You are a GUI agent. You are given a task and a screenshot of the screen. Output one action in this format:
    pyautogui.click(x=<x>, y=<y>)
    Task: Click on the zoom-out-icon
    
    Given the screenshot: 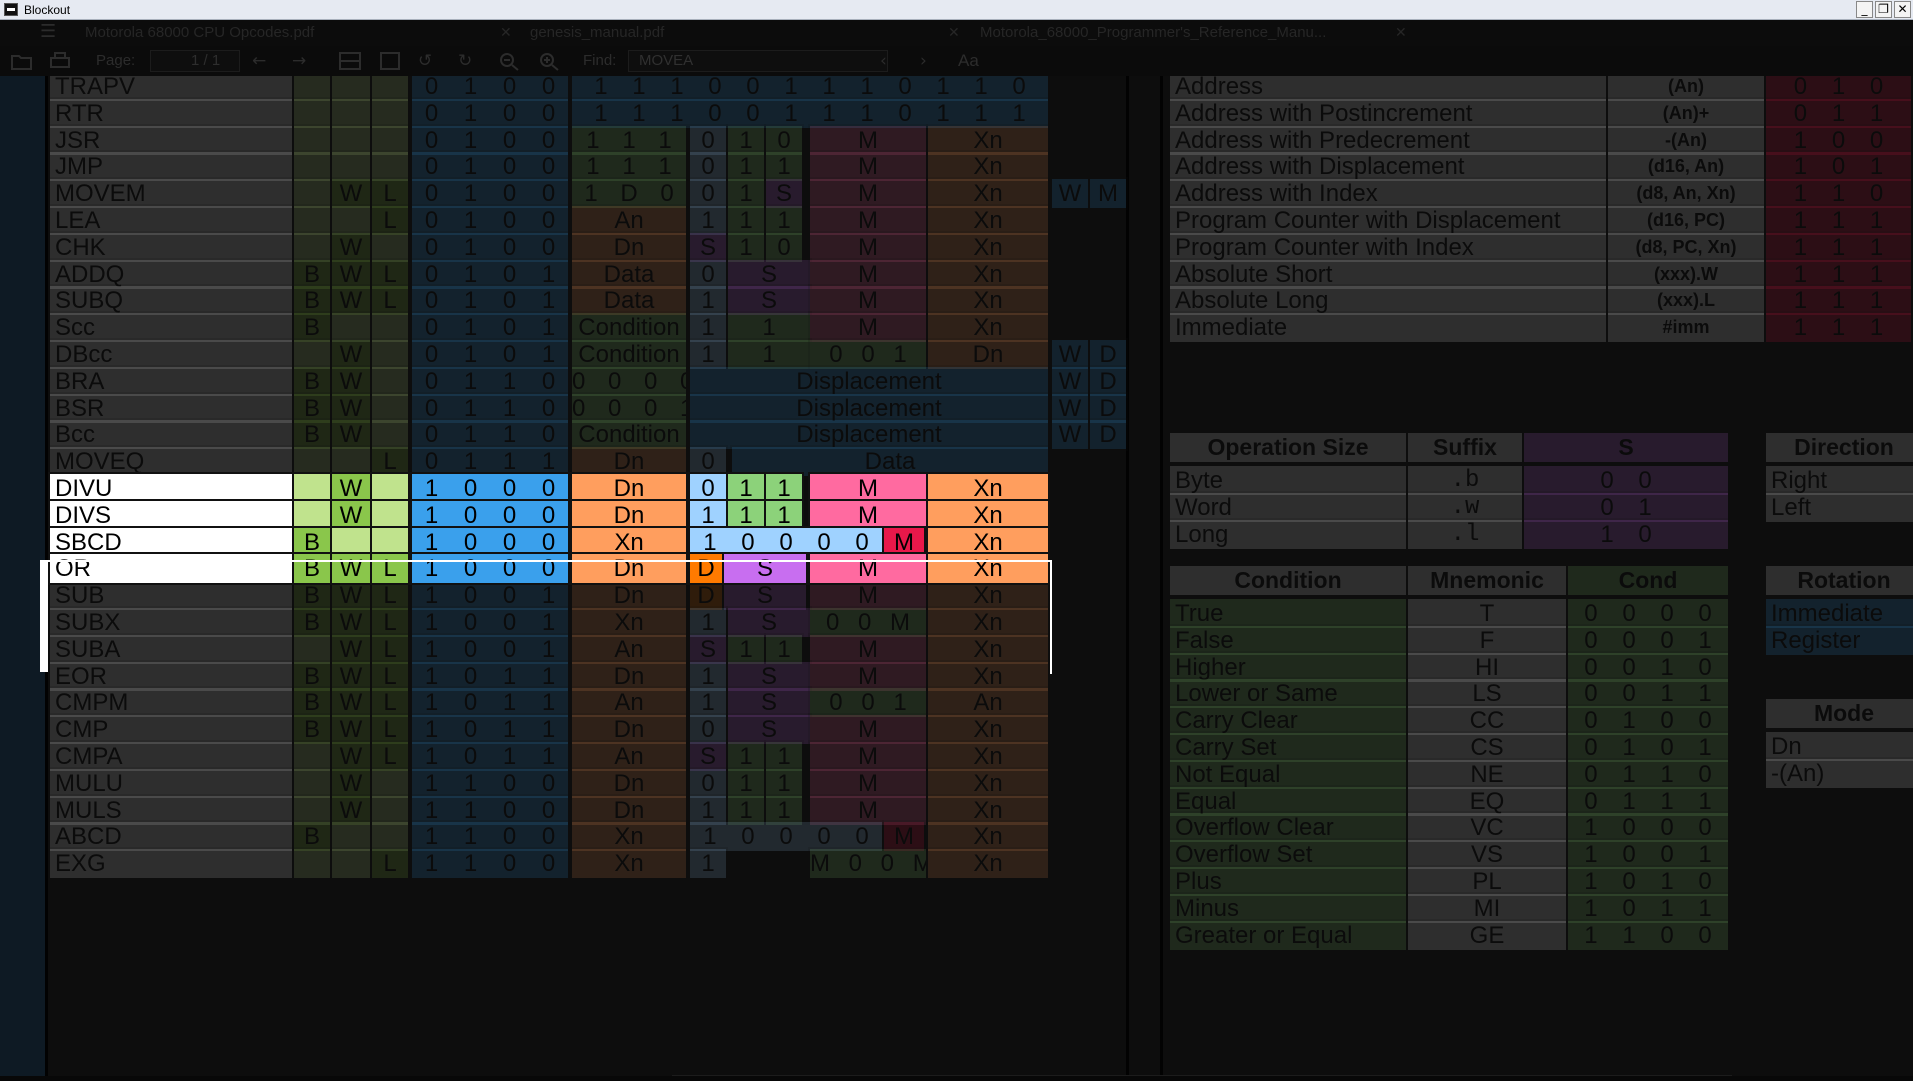 What is the action you would take?
    pyautogui.click(x=510, y=61)
    